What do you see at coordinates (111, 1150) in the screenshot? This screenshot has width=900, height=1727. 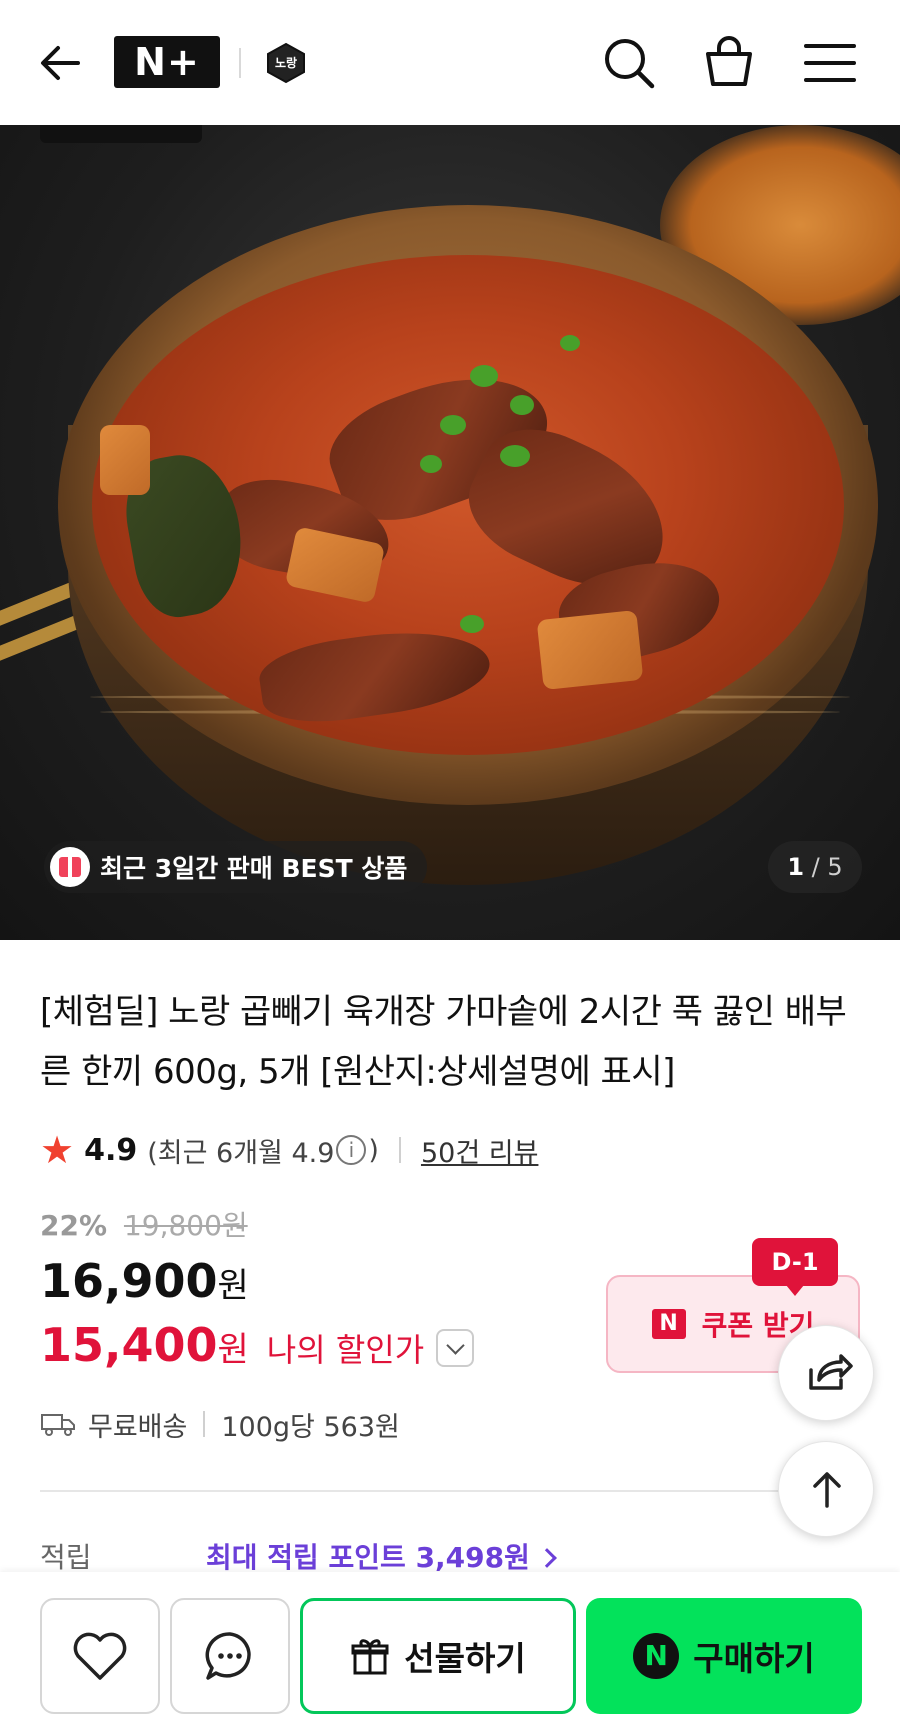 I see `rating-score: 4.9` at bounding box center [111, 1150].